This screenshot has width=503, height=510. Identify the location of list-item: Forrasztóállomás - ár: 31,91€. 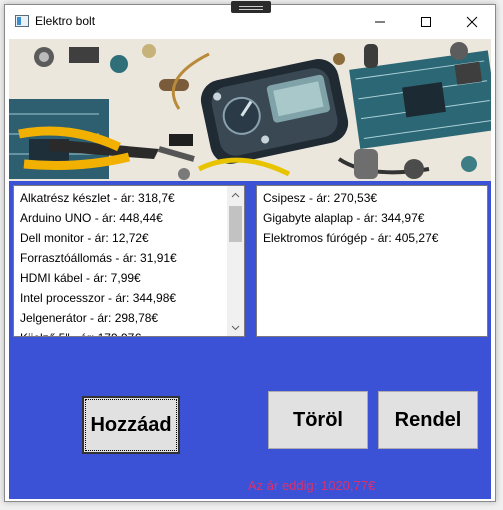
(129, 258).